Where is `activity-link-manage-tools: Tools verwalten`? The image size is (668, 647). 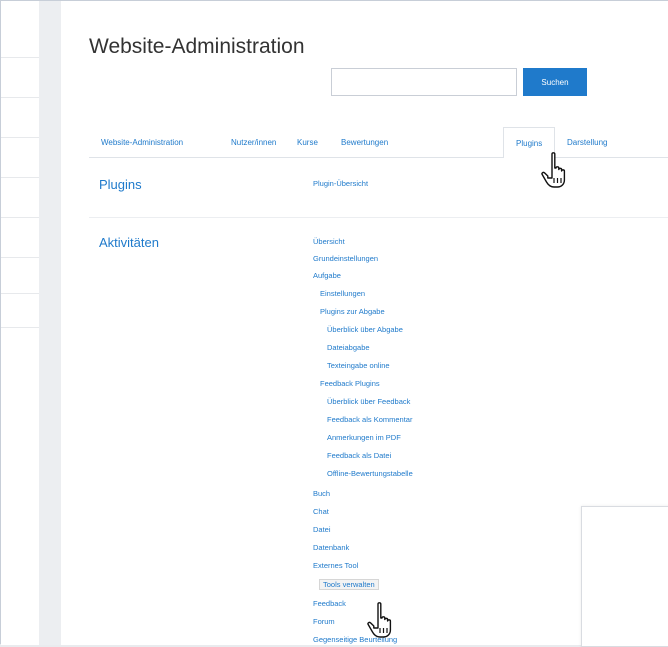 activity-link-manage-tools: Tools verwalten is located at coordinates (349, 584).